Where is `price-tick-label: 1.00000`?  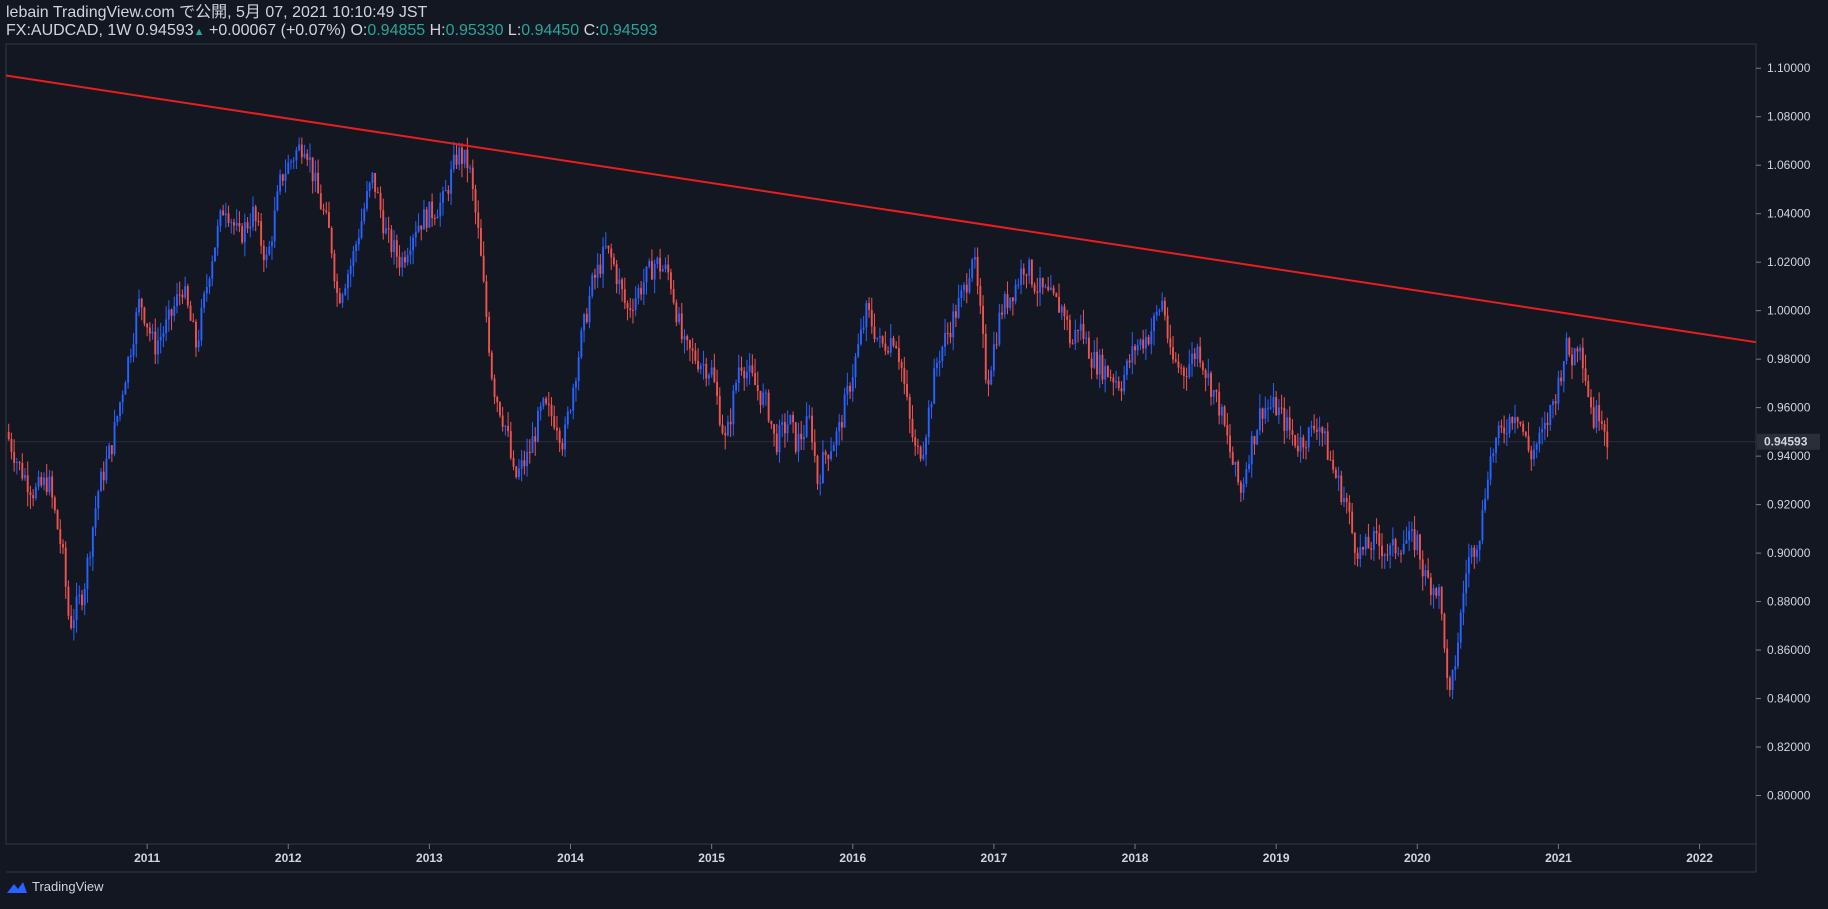
price-tick-label: 1.00000 is located at coordinates (1789, 311).